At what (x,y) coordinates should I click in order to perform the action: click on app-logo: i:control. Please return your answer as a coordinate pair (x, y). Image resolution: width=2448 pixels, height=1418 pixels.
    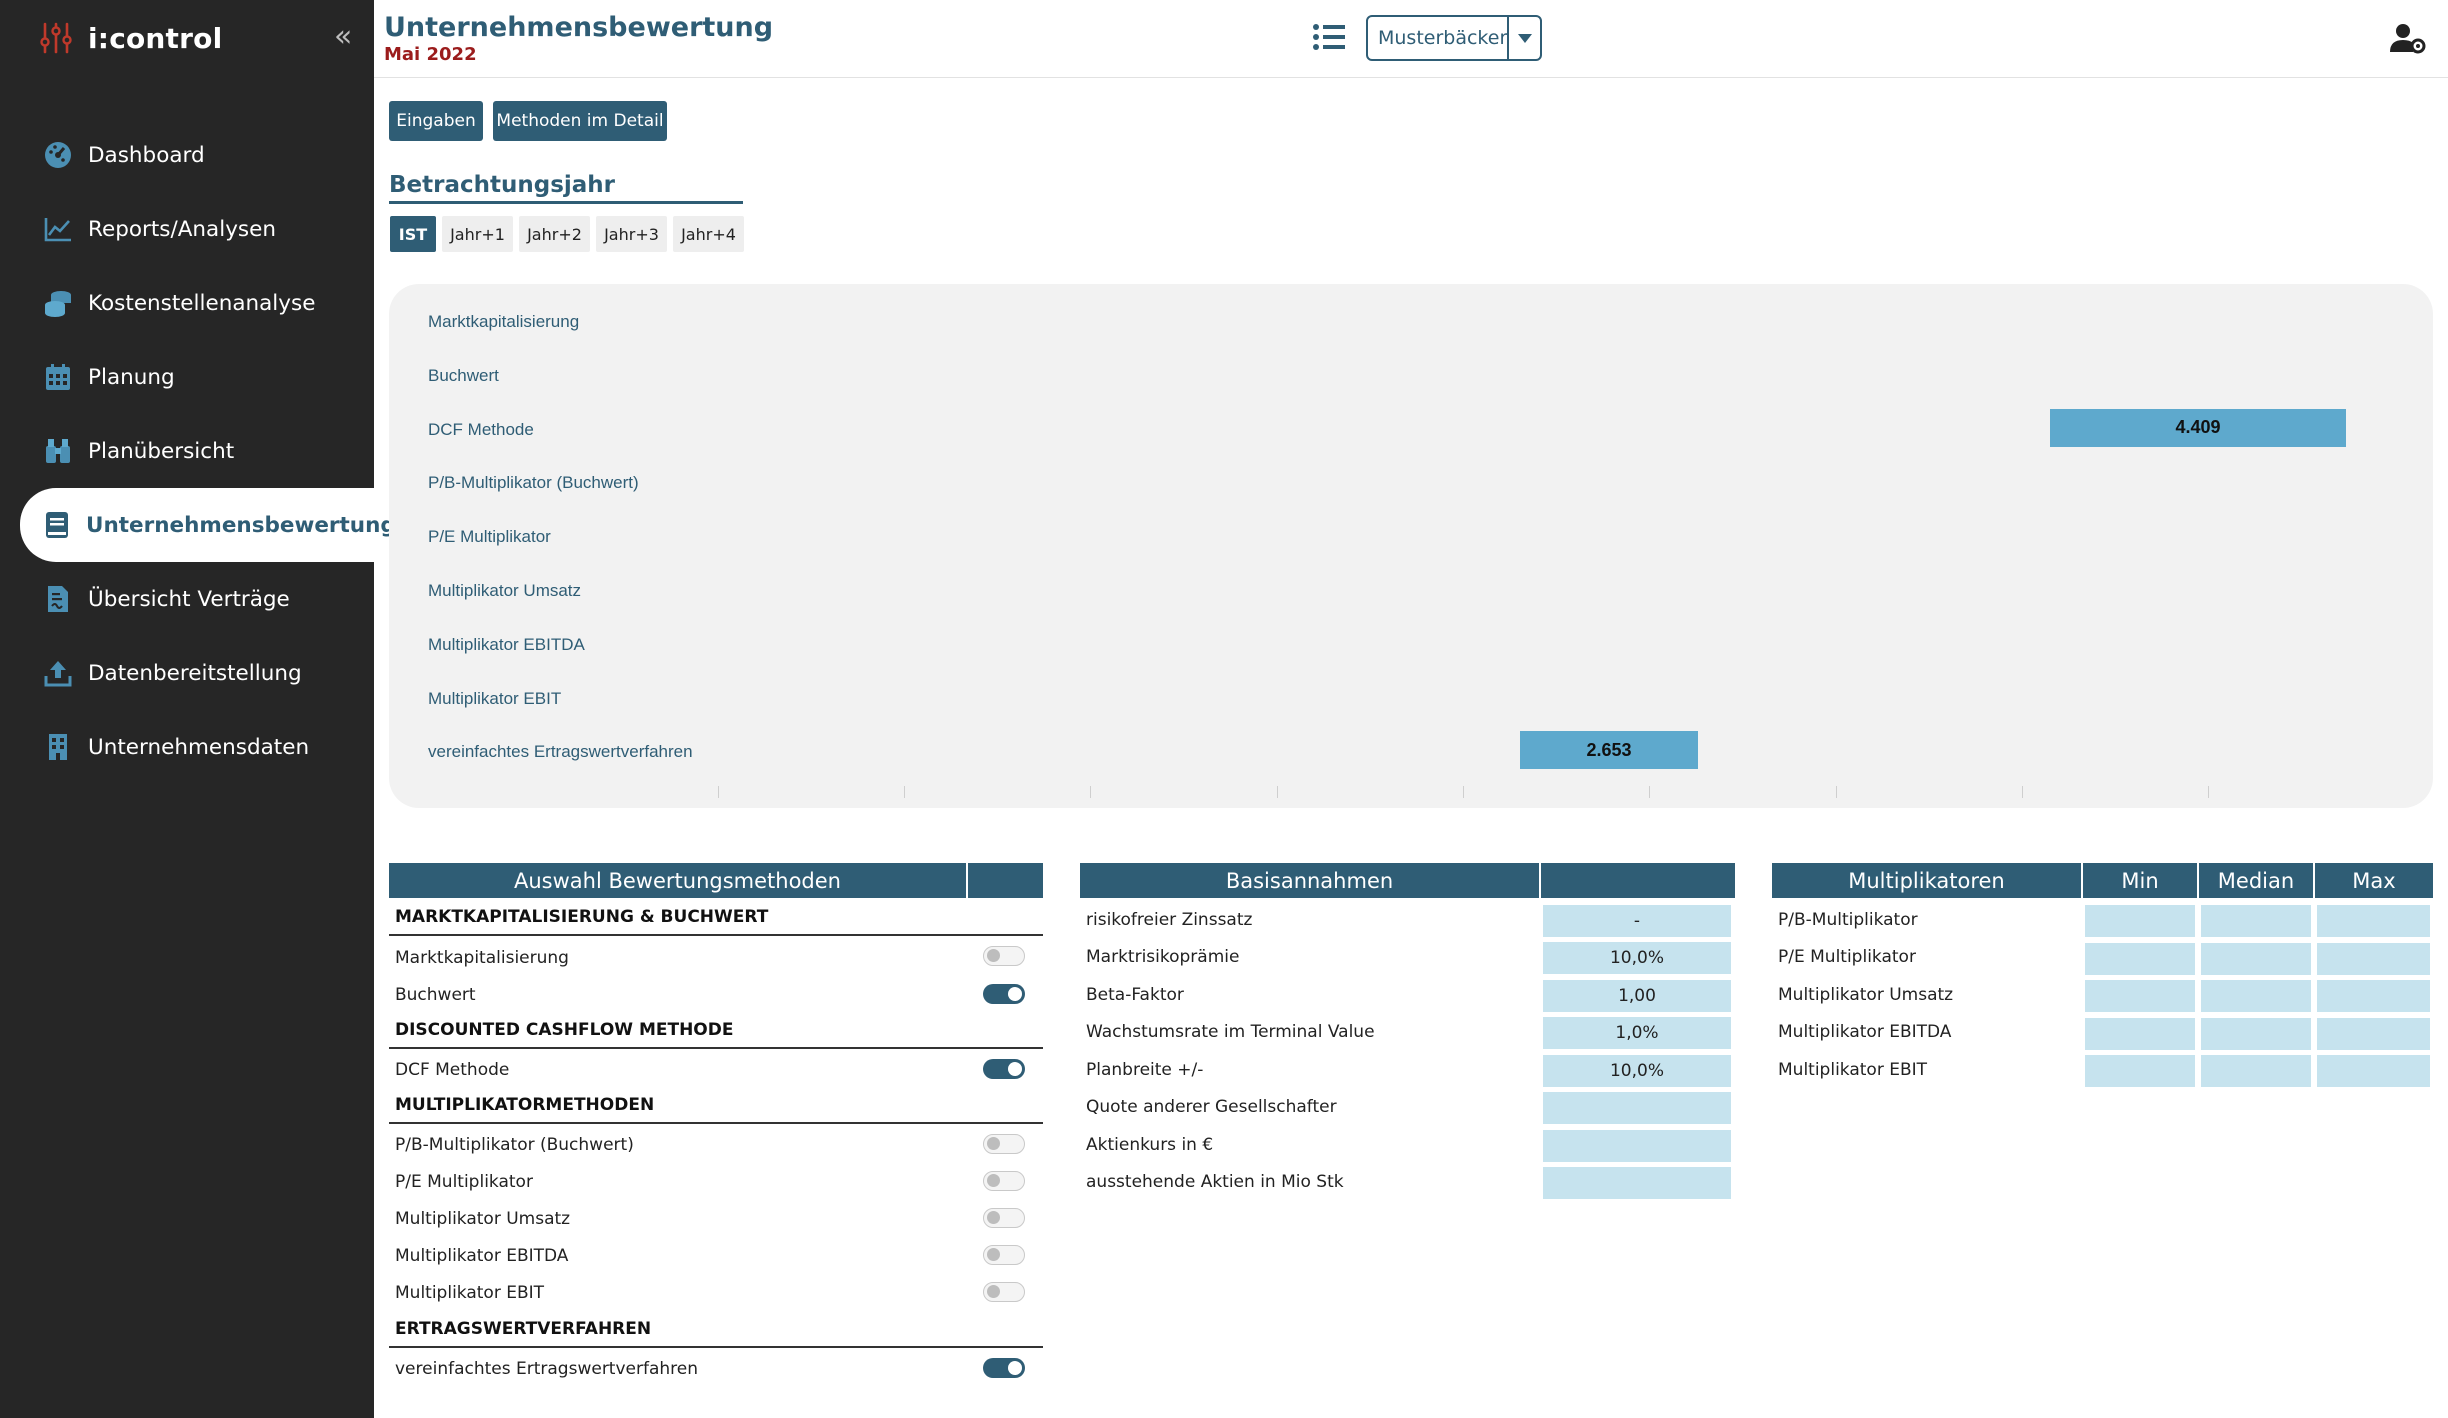
    Looking at the image, I should click on (130, 38).